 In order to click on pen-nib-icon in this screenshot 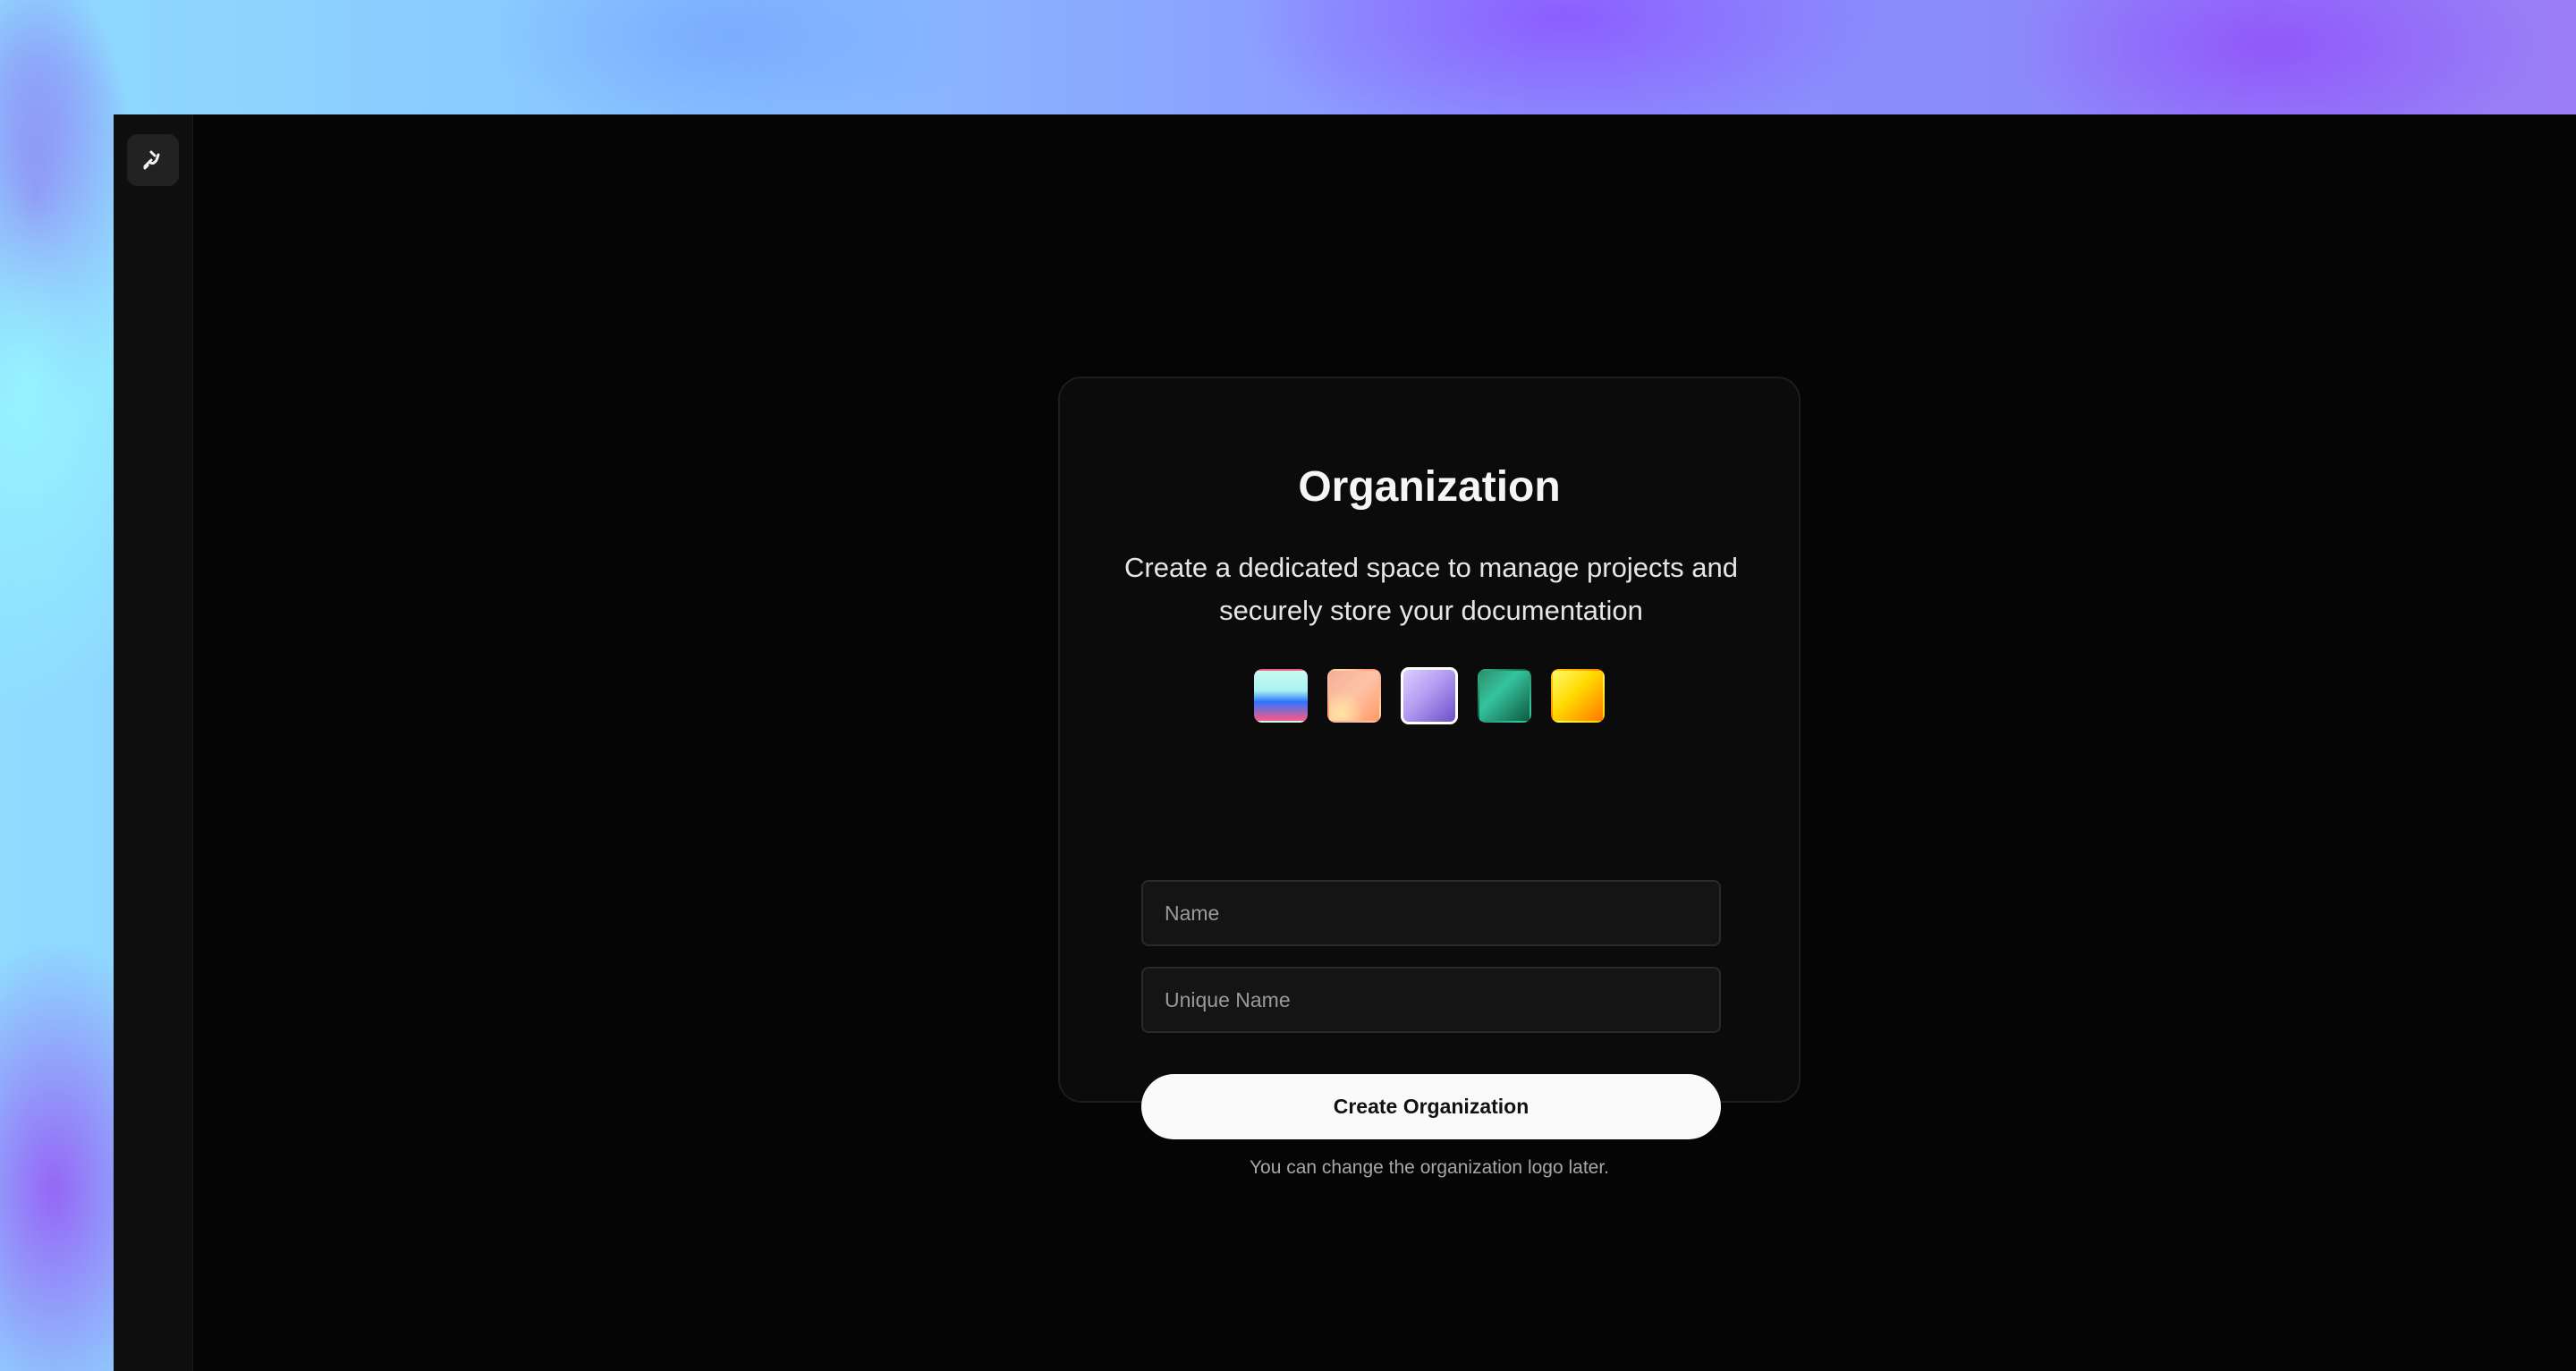, I will do `click(151, 160)`.